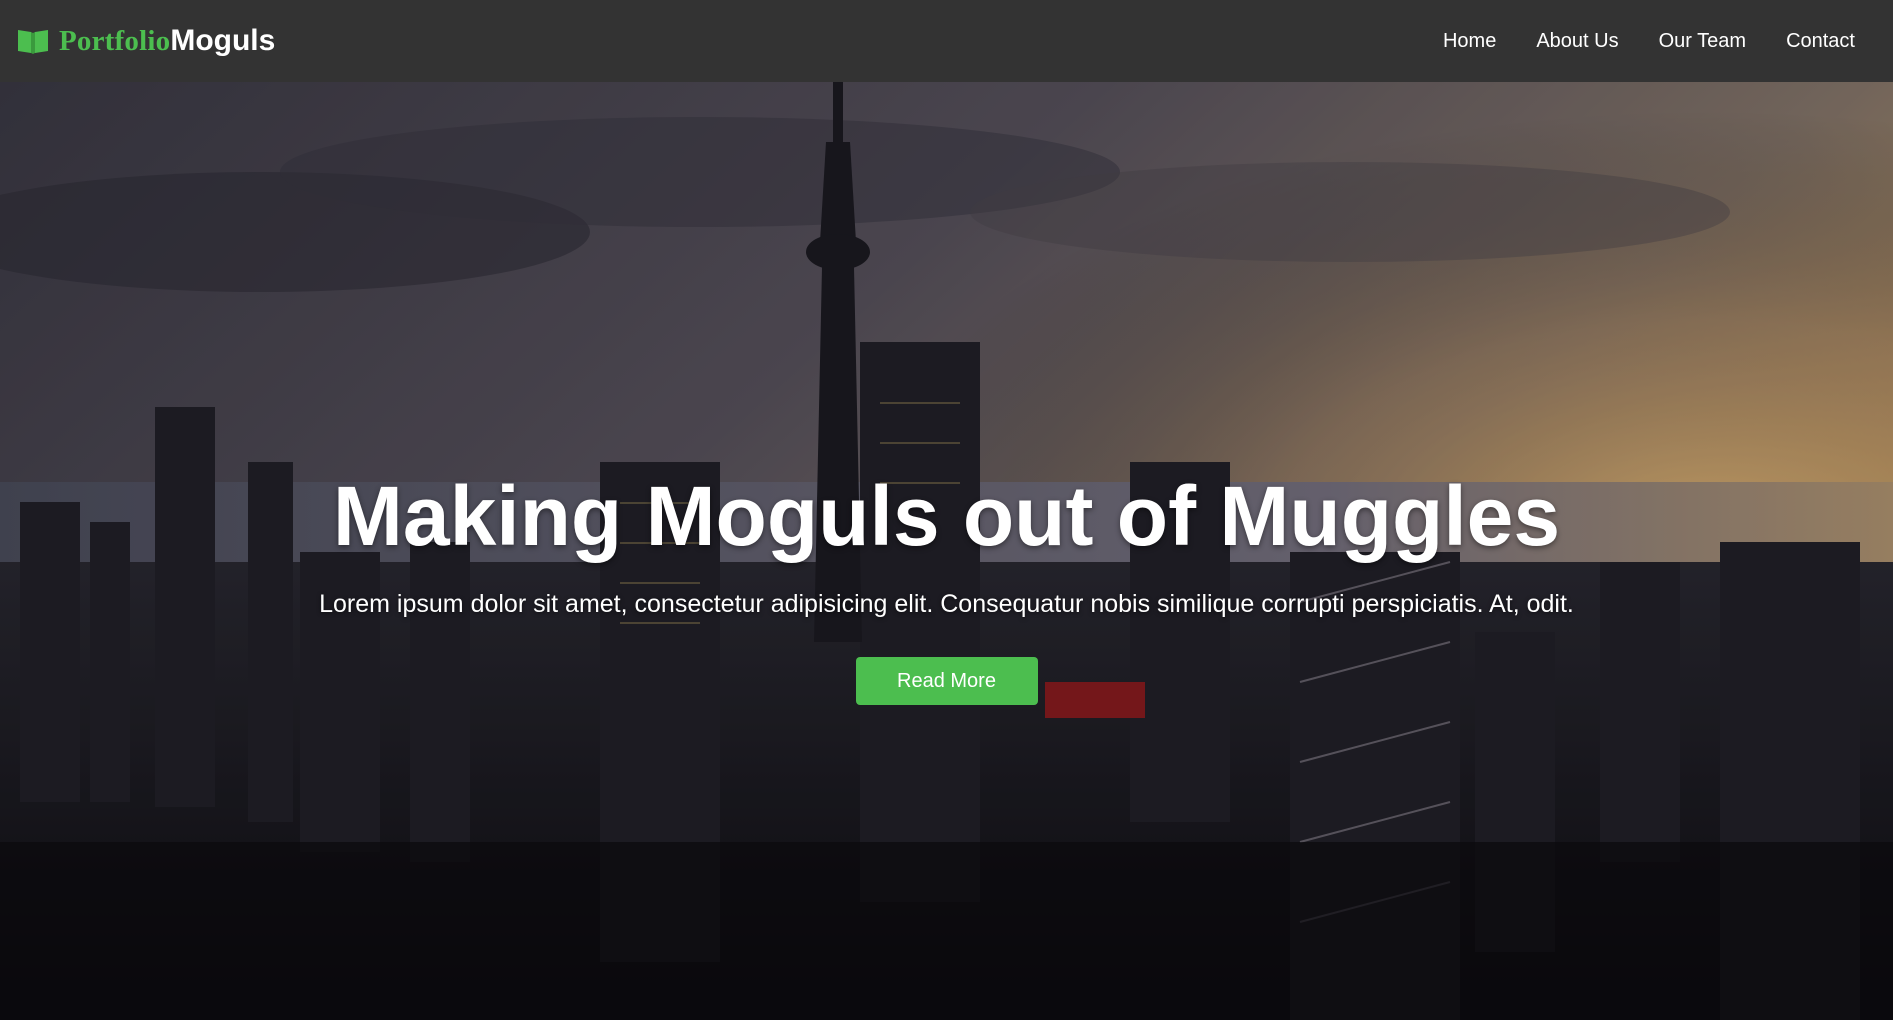  Describe the element at coordinates (115, 40) in the screenshot. I see `brand-name-first: Portfolio` at that location.